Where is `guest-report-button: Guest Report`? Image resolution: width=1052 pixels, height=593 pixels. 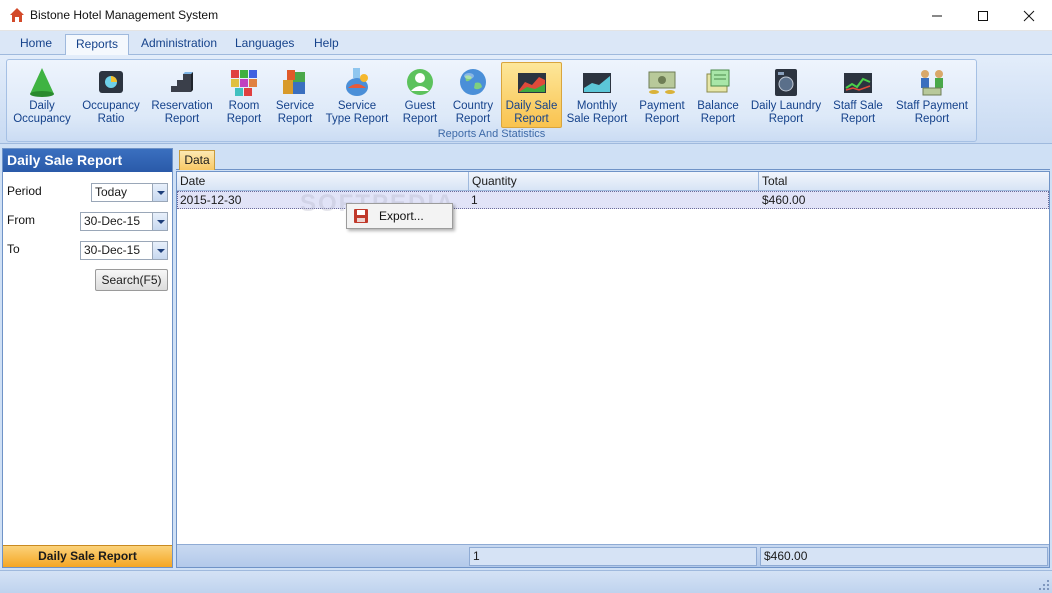
guest-report-button: Guest Report is located at coordinates (420, 95).